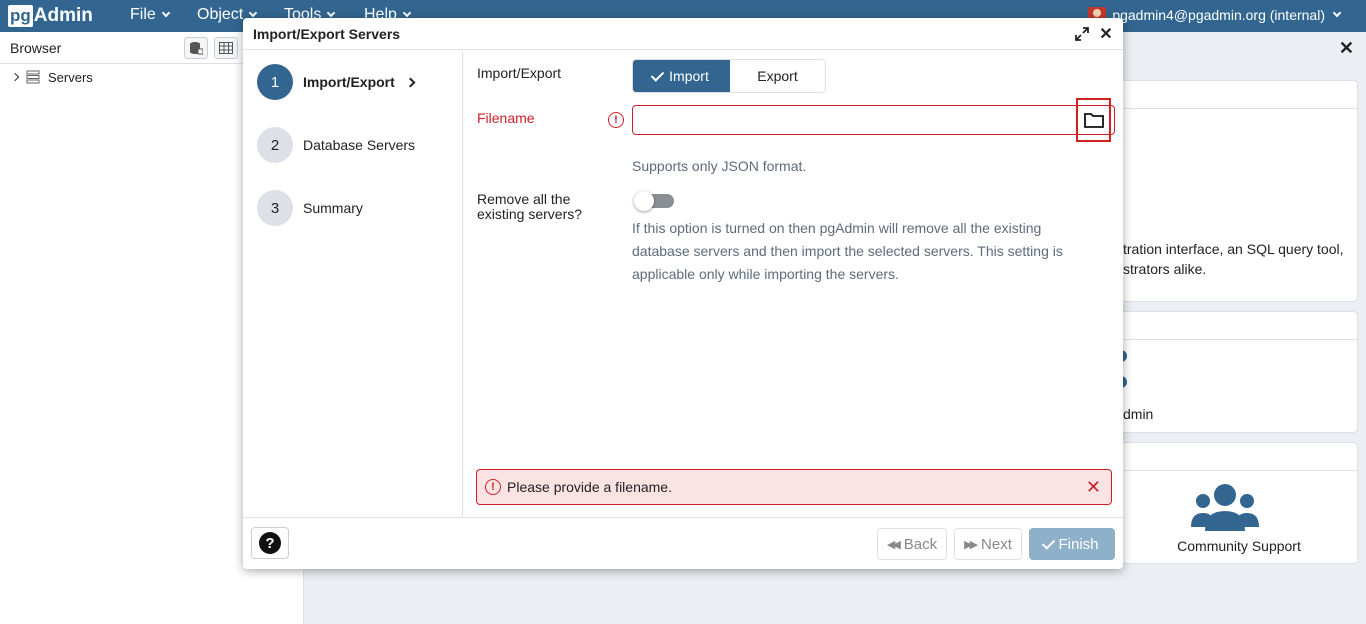 This screenshot has height=624, width=1366. I want to click on table-icon, so click(226, 48).